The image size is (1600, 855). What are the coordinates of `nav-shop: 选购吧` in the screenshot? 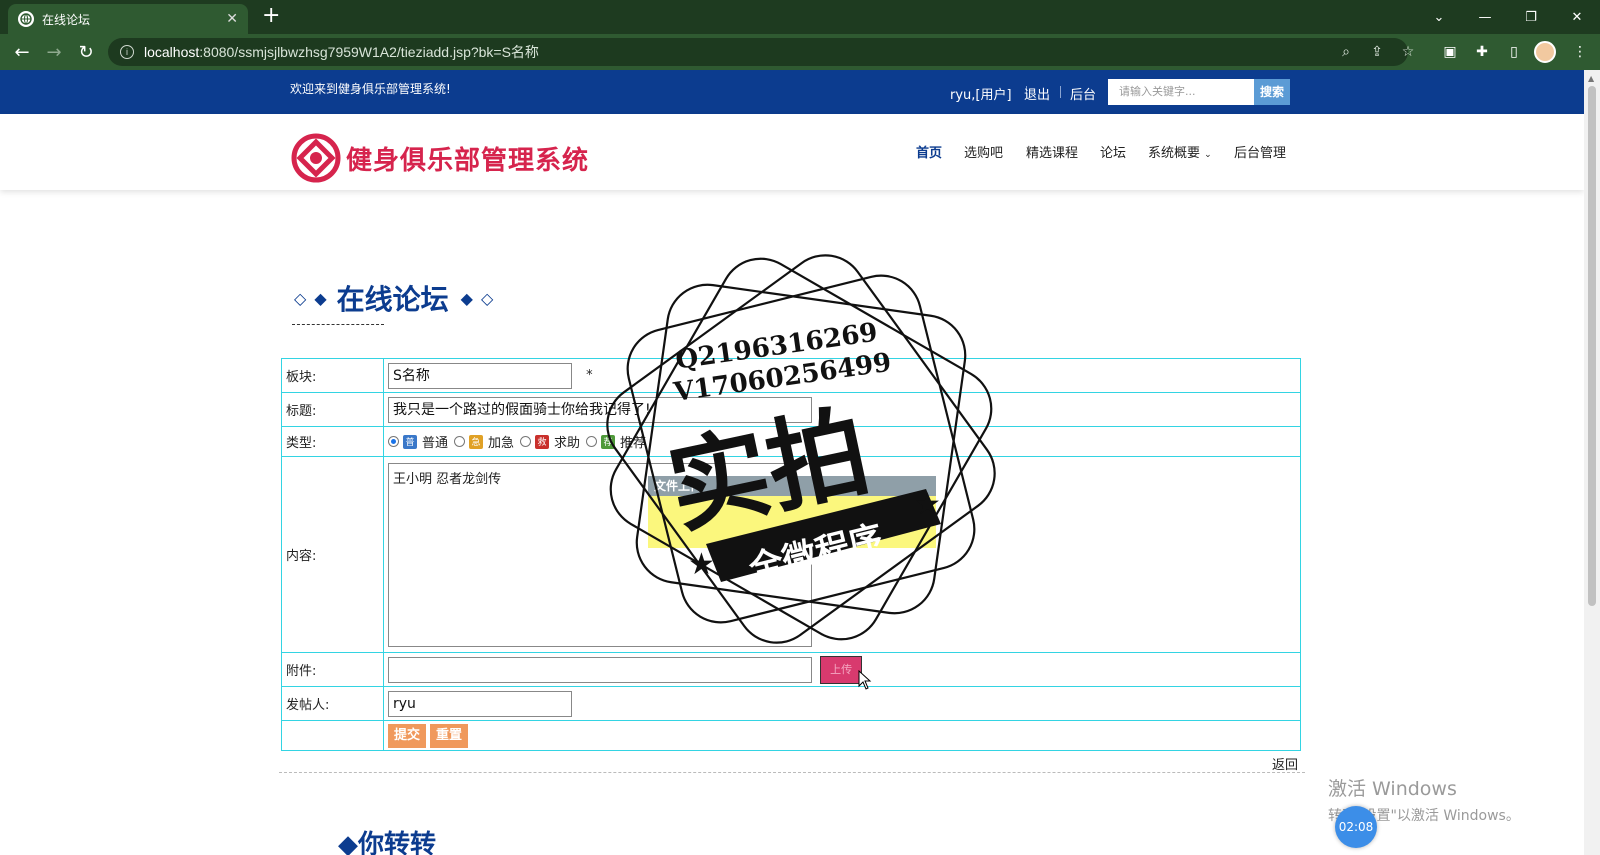 It's located at (983, 151).